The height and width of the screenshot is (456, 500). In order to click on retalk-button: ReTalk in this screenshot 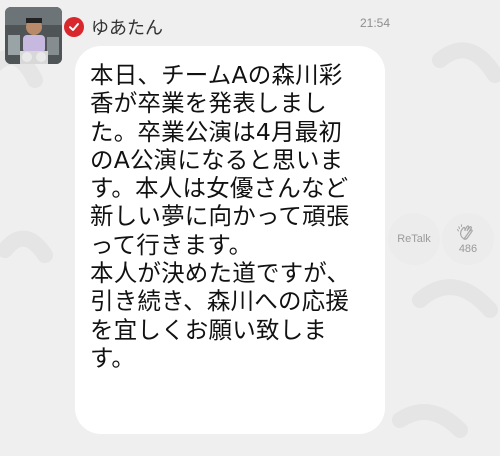, I will do `click(414, 239)`.